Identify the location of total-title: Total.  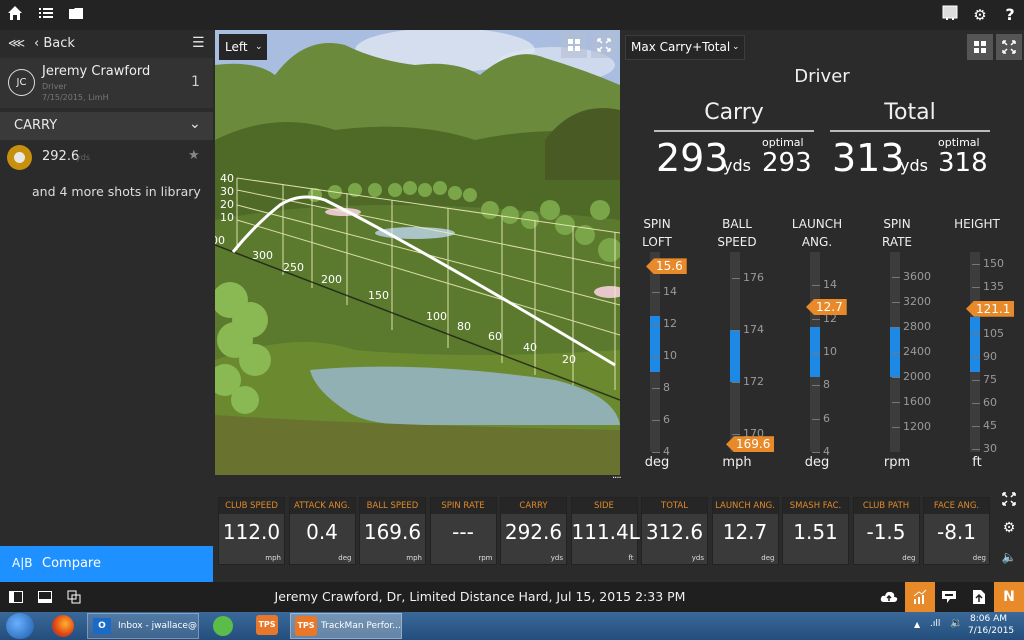
(910, 112).